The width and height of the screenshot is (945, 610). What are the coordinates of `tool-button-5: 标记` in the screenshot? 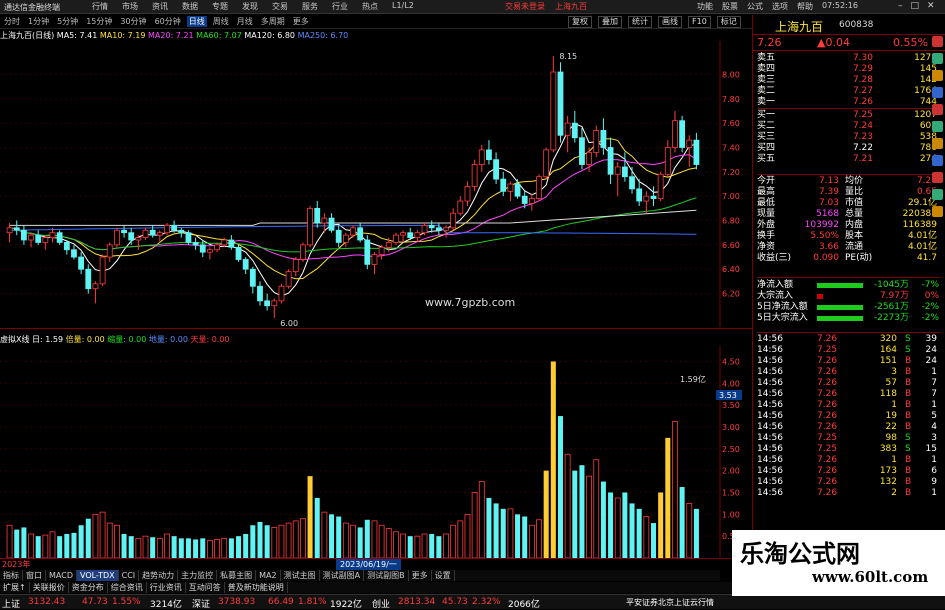 It's located at (728, 22).